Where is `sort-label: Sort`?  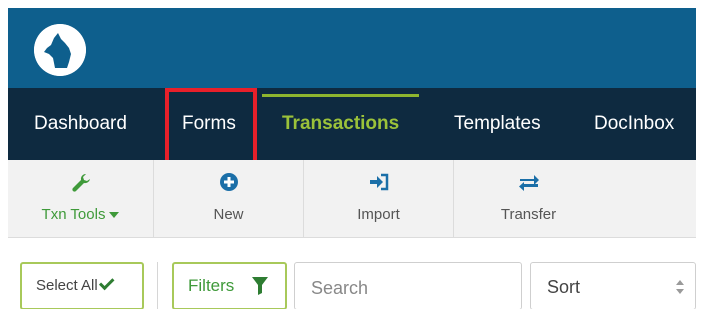
sort-label: Sort is located at coordinates (564, 287).